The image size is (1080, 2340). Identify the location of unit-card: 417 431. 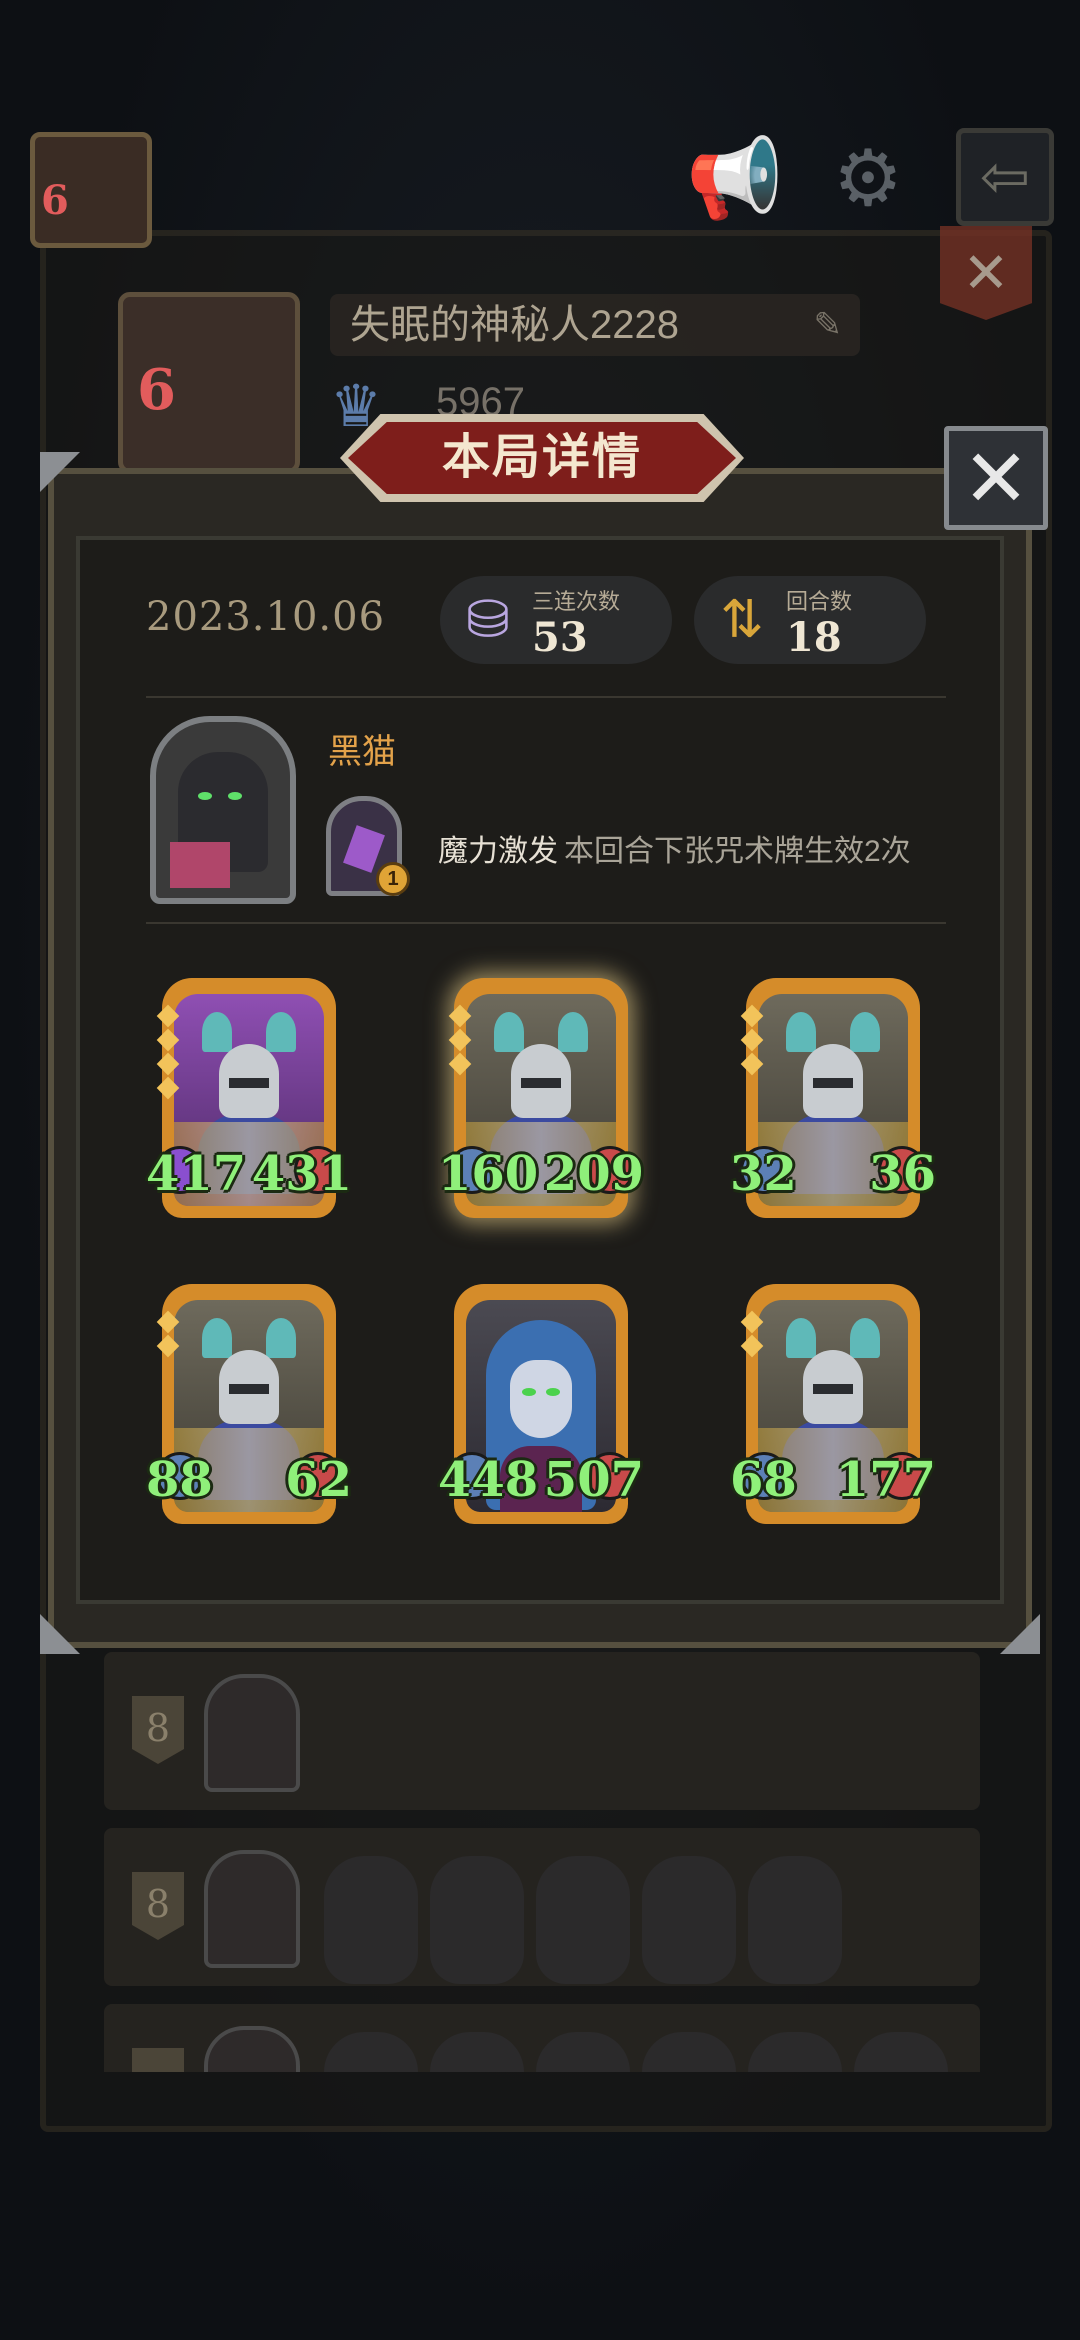
(249, 1098).